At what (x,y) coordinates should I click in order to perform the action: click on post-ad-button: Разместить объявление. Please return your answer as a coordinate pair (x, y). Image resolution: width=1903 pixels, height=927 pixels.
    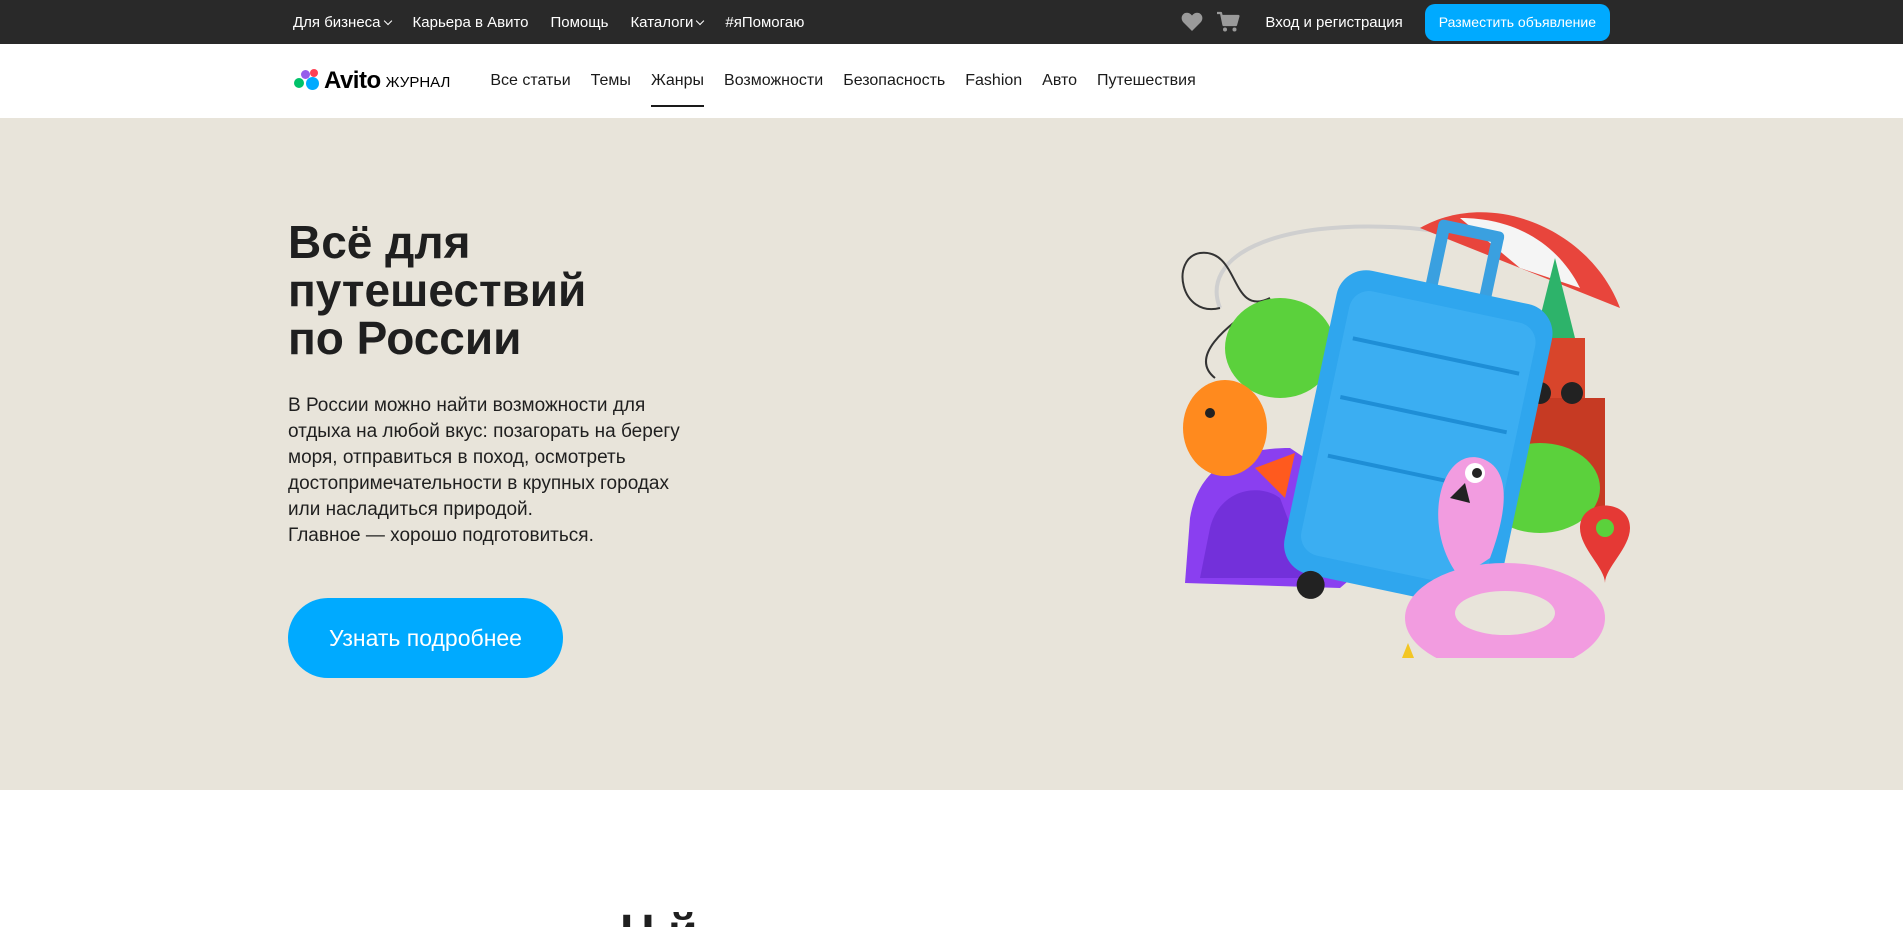
    Looking at the image, I should click on (1517, 22).